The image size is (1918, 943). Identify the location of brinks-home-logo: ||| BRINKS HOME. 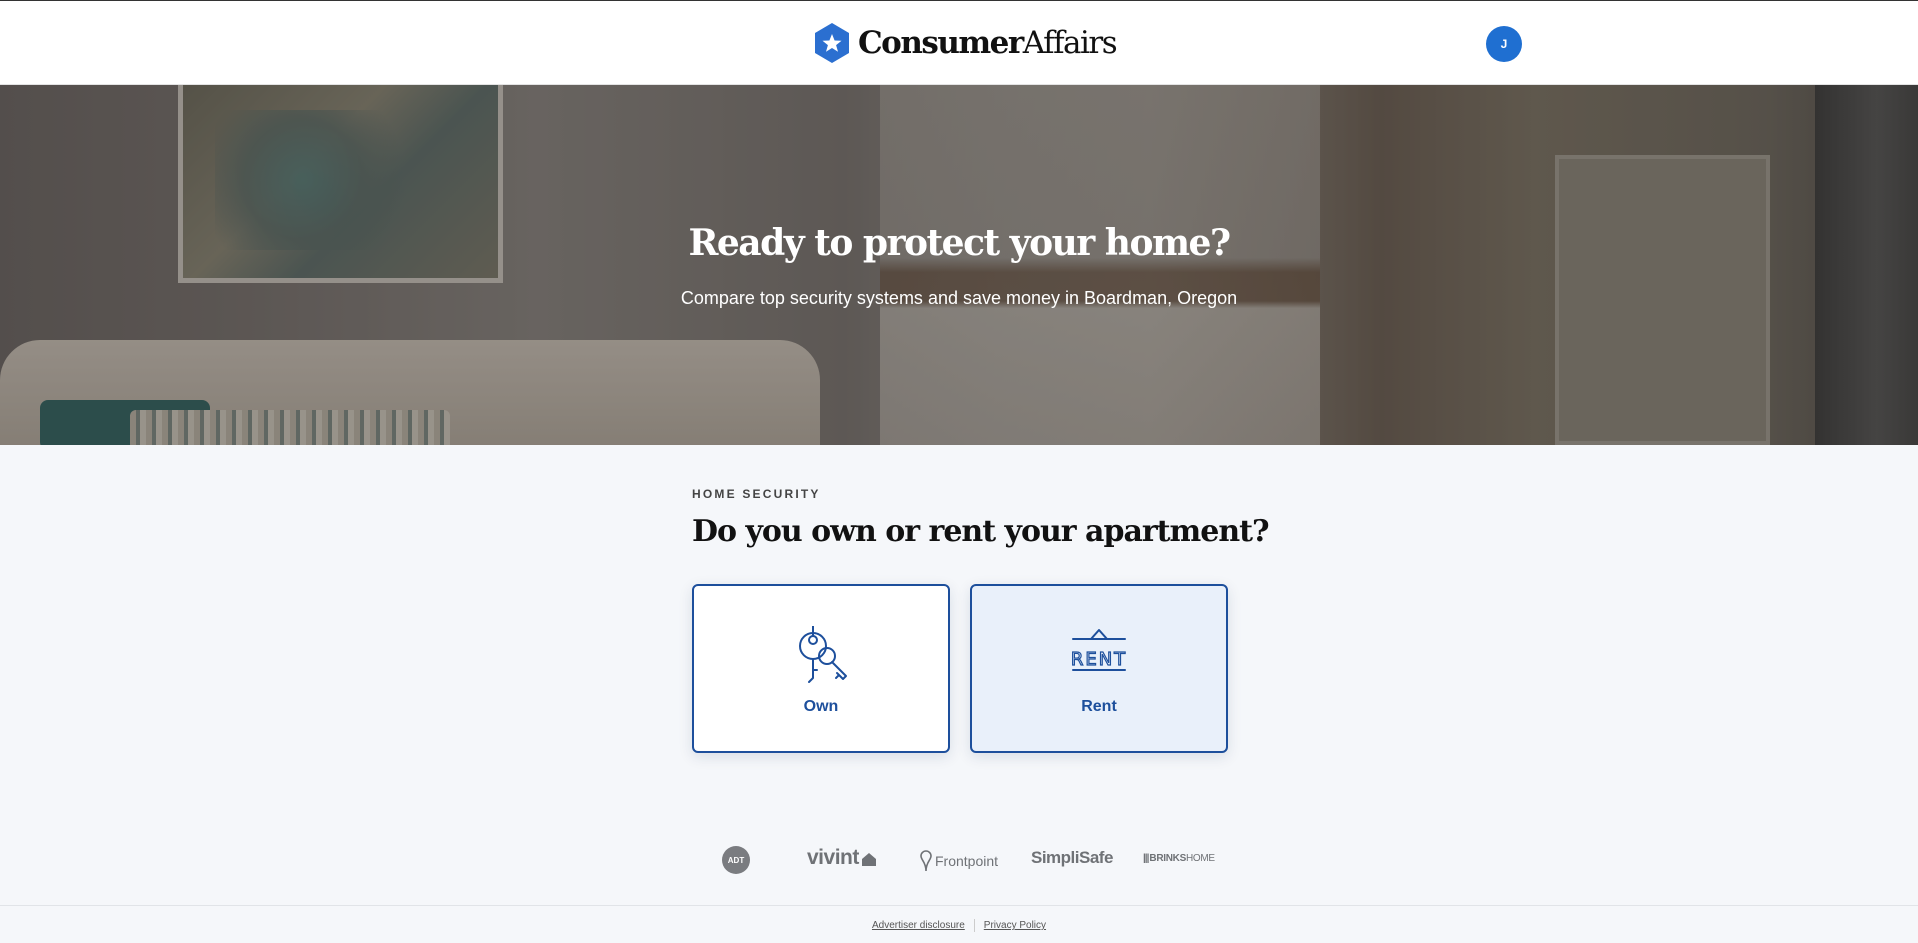
(1179, 858).